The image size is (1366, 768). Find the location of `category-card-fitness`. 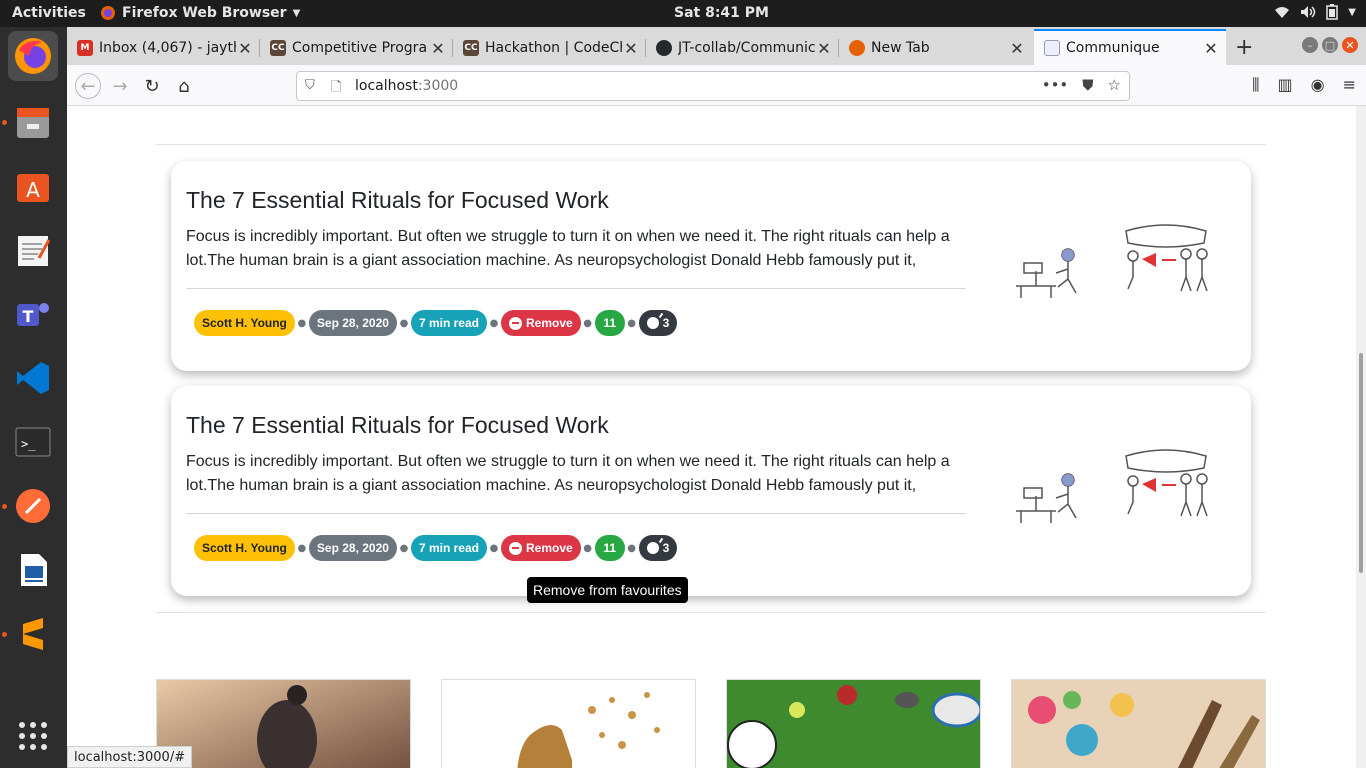

category-card-fitness is located at coordinates (283, 723).